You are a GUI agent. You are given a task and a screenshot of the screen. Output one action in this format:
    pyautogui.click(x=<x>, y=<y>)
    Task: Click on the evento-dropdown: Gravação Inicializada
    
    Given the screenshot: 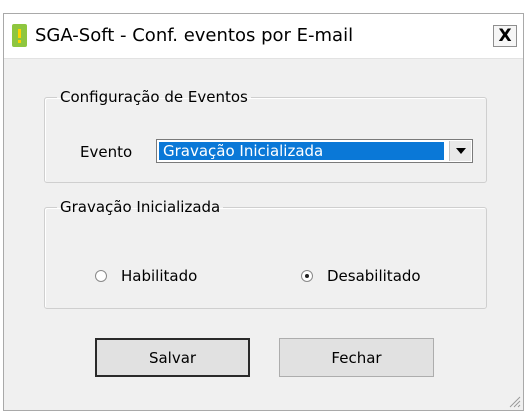 What is the action you would take?
    pyautogui.click(x=314, y=151)
    